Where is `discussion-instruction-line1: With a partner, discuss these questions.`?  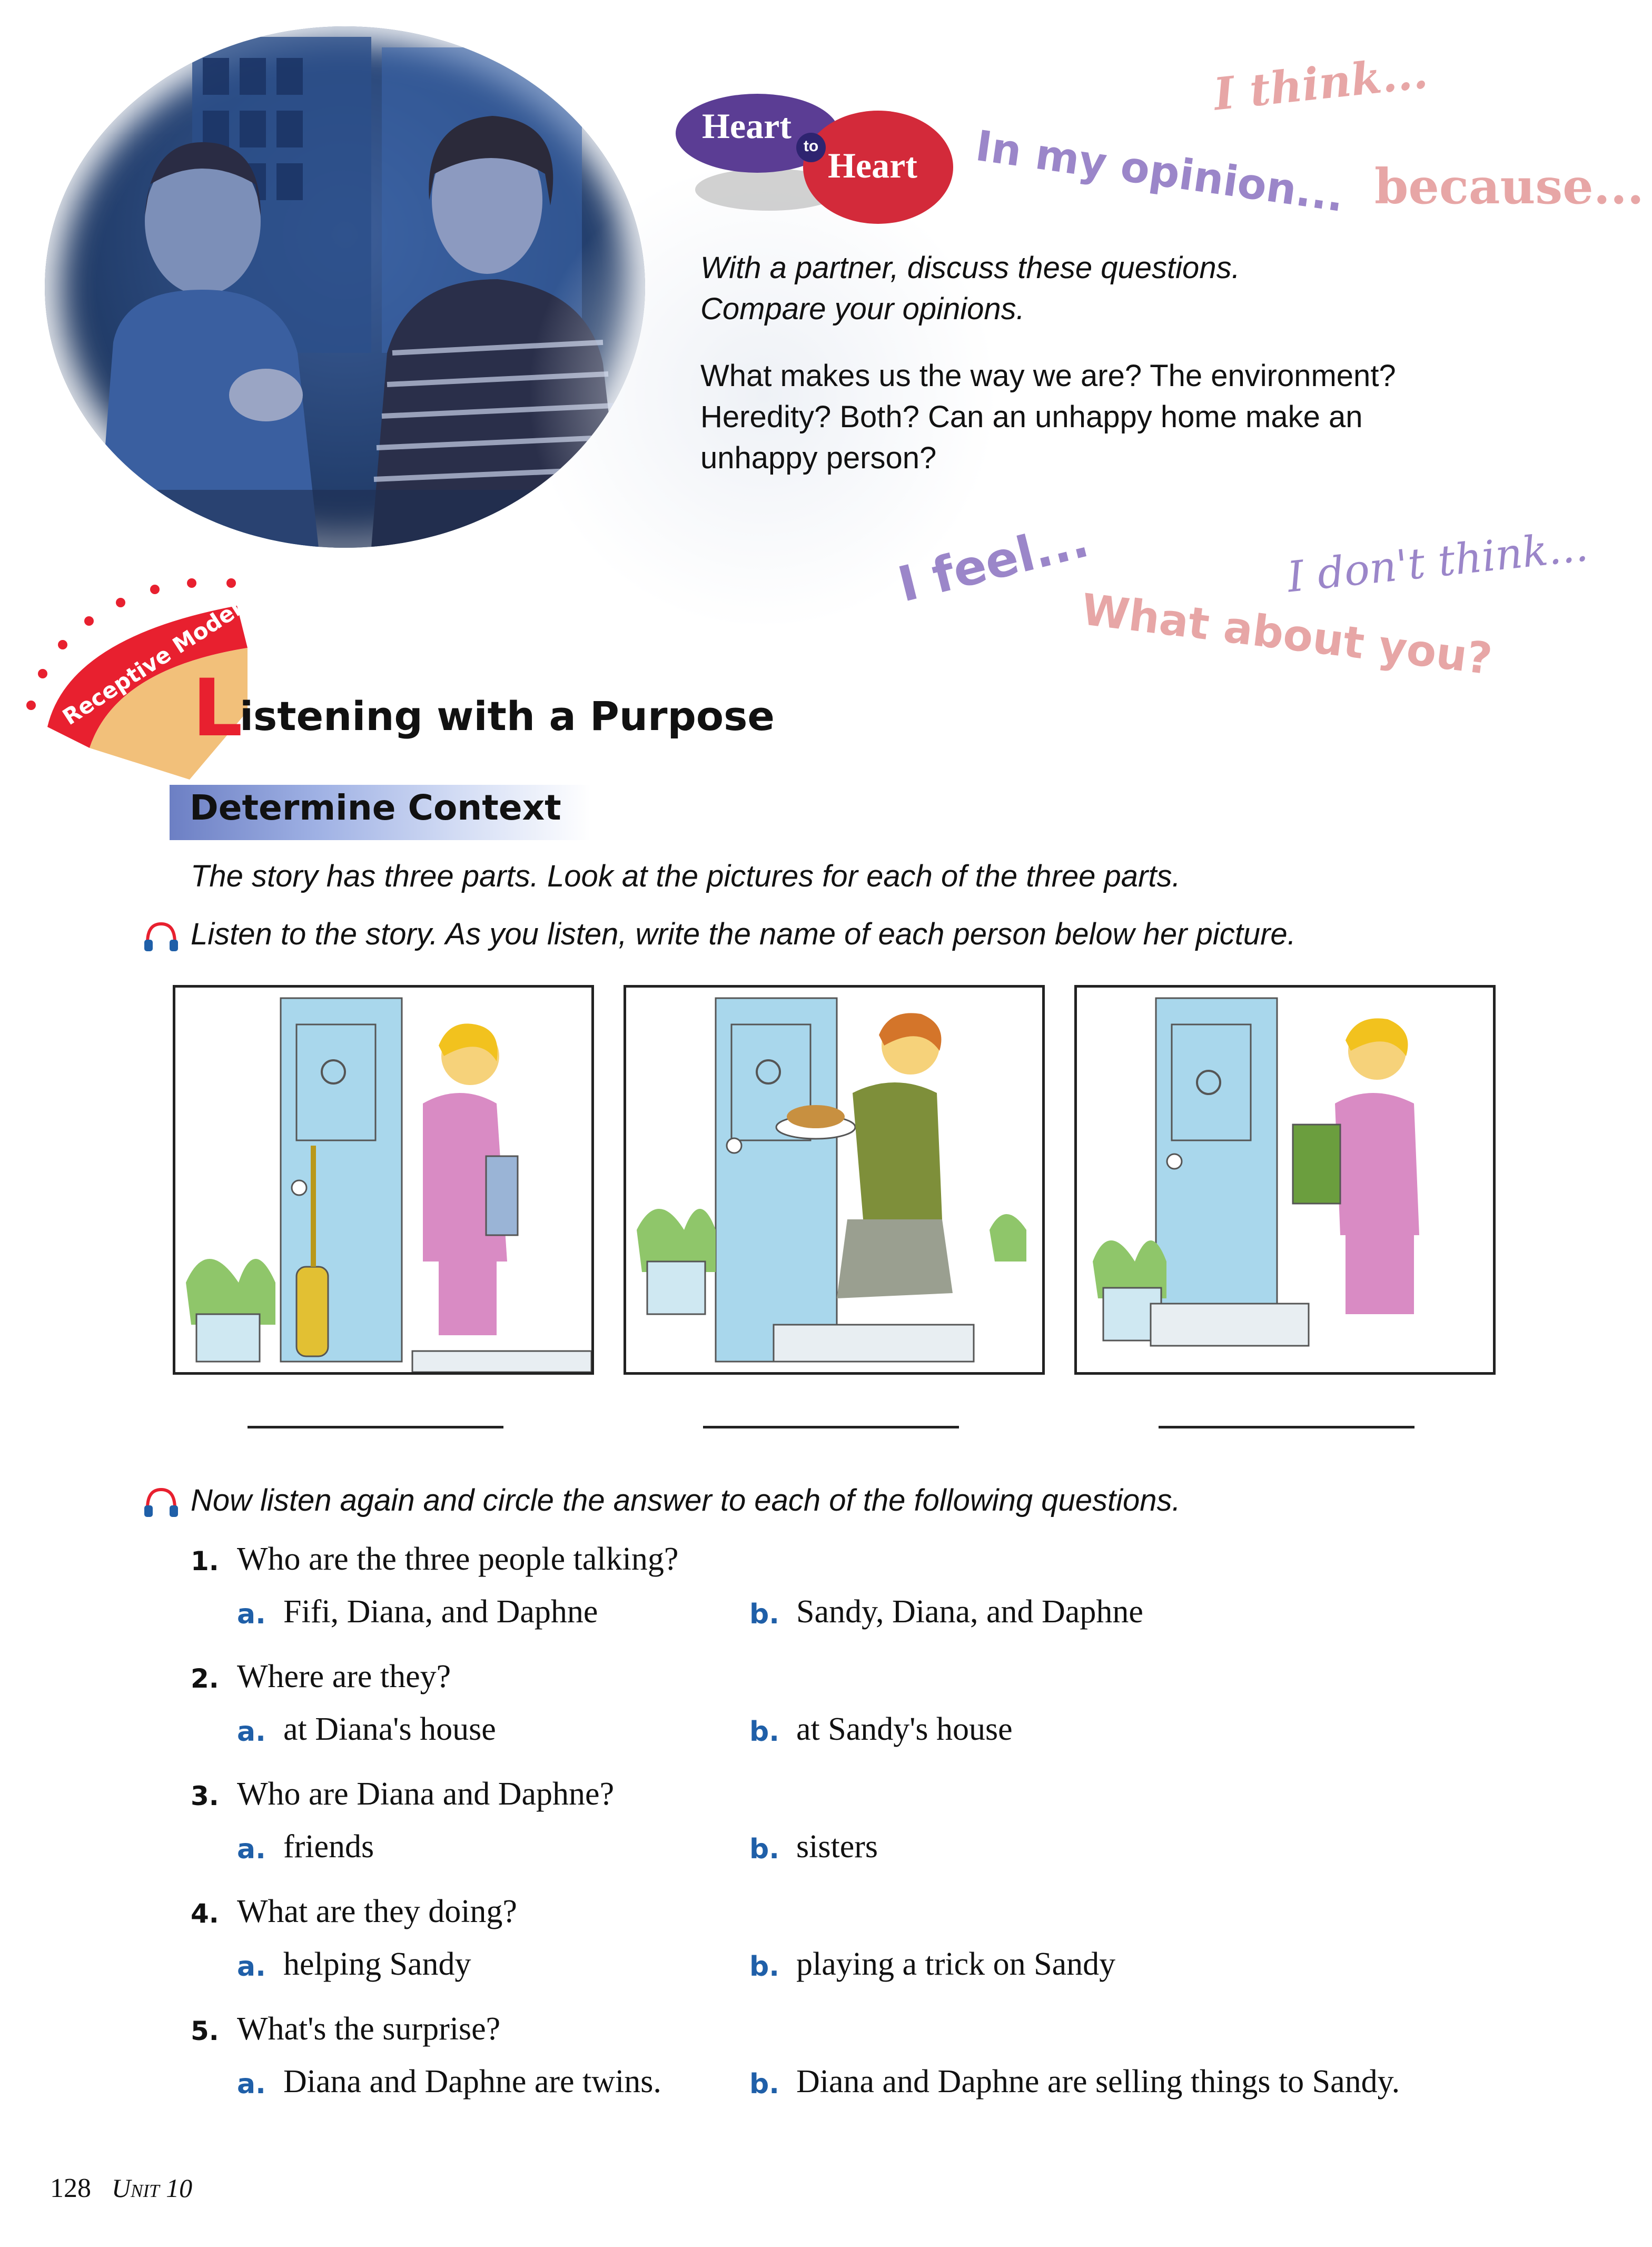
discussion-instruction-line1: With a partner, discuss these questions. is located at coordinates (970, 268).